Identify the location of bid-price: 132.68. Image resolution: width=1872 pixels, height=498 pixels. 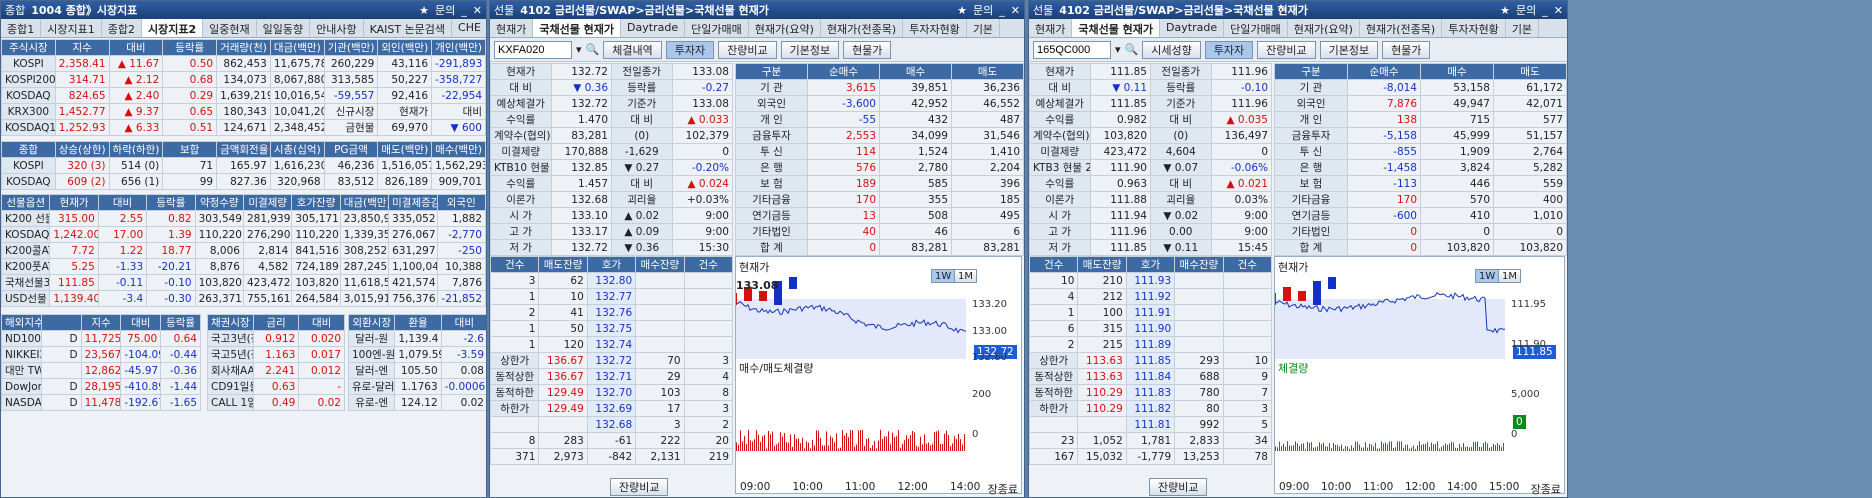
(611, 424).